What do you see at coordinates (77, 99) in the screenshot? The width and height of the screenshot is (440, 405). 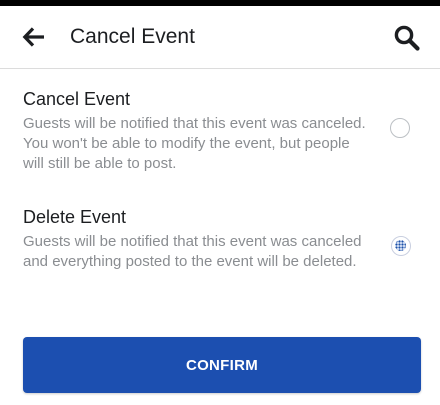 I see `option-title: Cancel Event` at bounding box center [77, 99].